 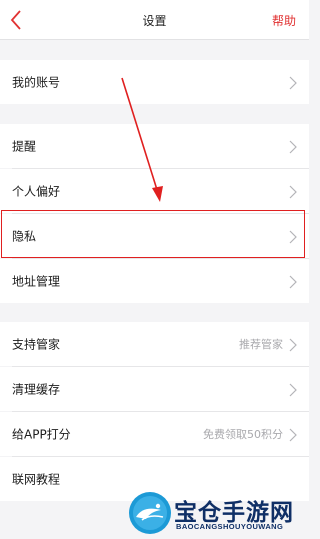 What do you see at coordinates (154, 389) in the screenshot?
I see `row-clear-cache: 清理缓存` at bounding box center [154, 389].